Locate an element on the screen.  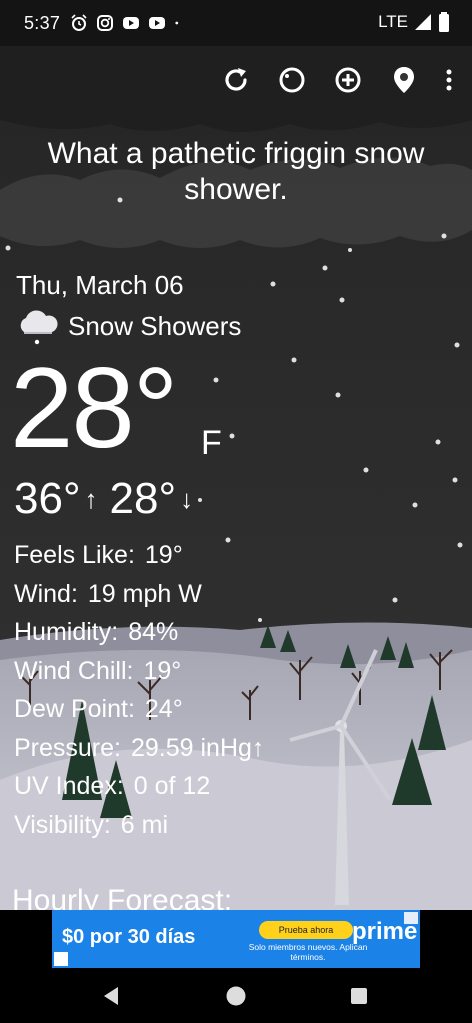
current-temperature: 28° is located at coordinates (94, 408).